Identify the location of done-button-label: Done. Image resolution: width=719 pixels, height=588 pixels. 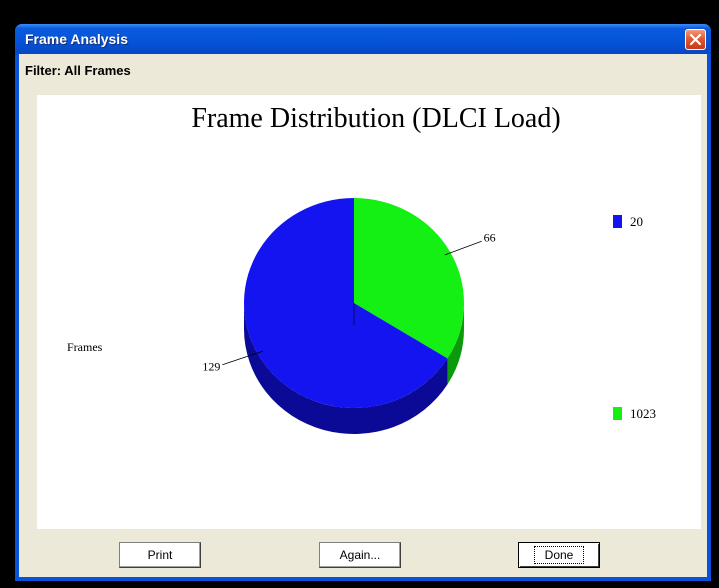
(559, 555).